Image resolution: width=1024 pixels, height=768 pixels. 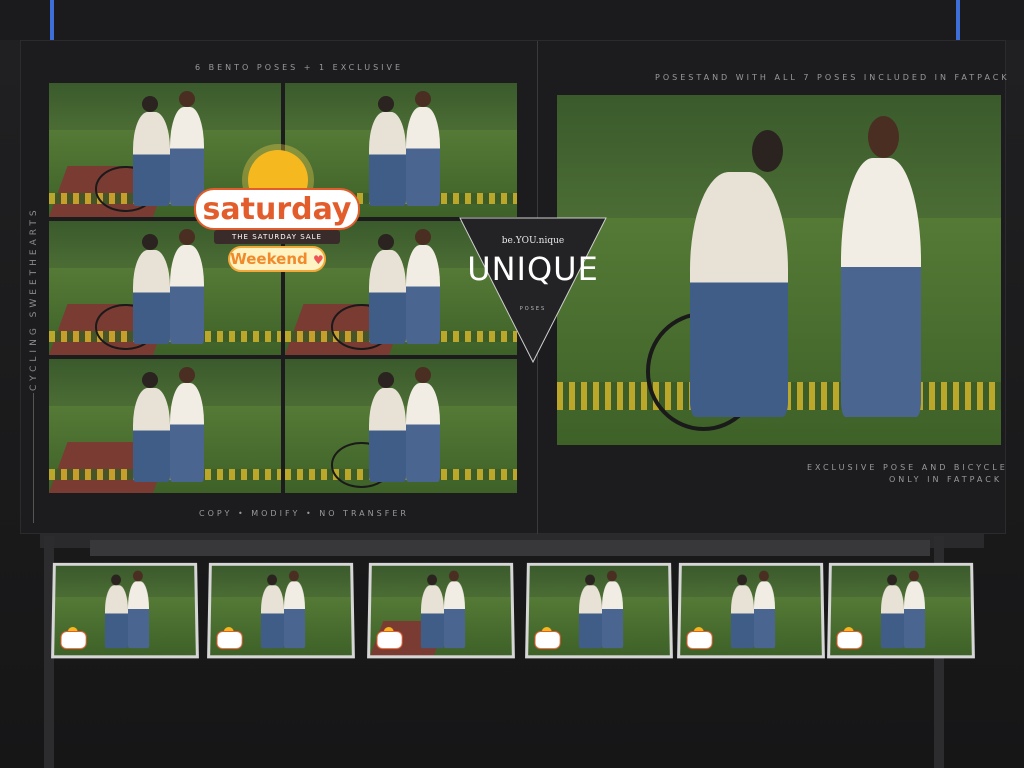 What do you see at coordinates (34, 316) in the screenshot?
I see `side-title: CYCLING SWEETHEARTS` at bounding box center [34, 316].